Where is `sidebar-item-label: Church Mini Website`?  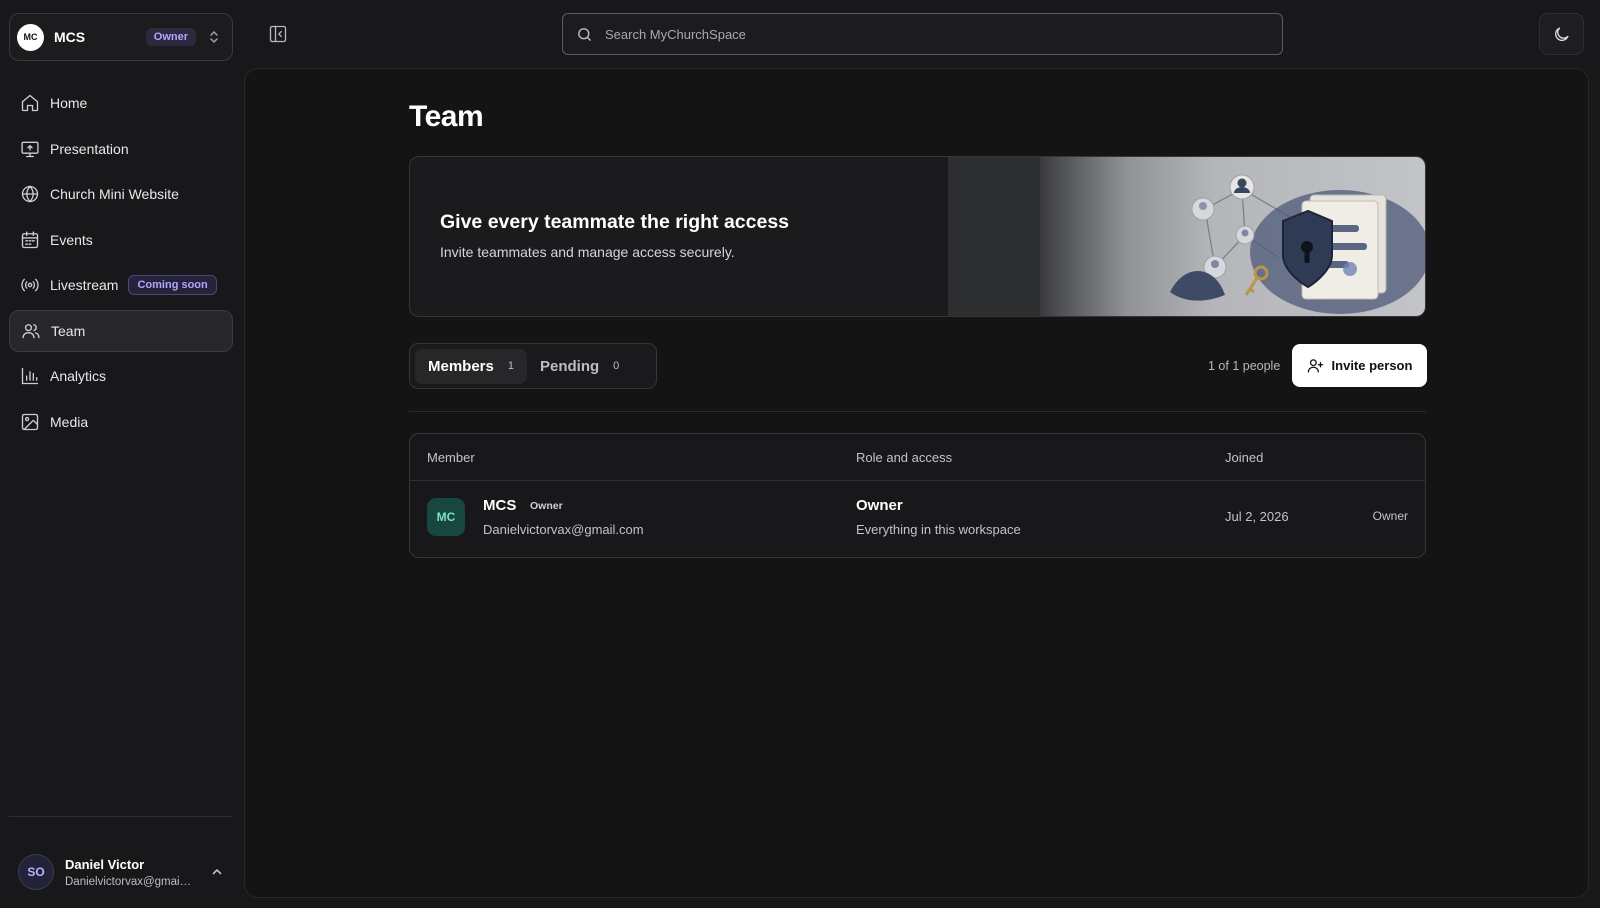 sidebar-item-label: Church Mini Website is located at coordinates (114, 194).